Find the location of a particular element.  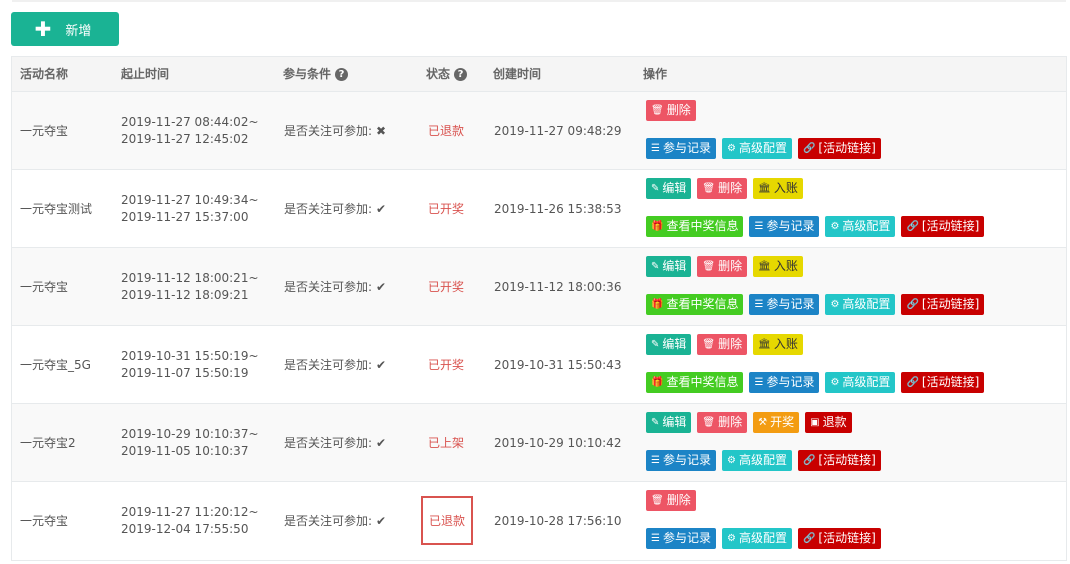

add-button-label: 新增 is located at coordinates (78, 31).